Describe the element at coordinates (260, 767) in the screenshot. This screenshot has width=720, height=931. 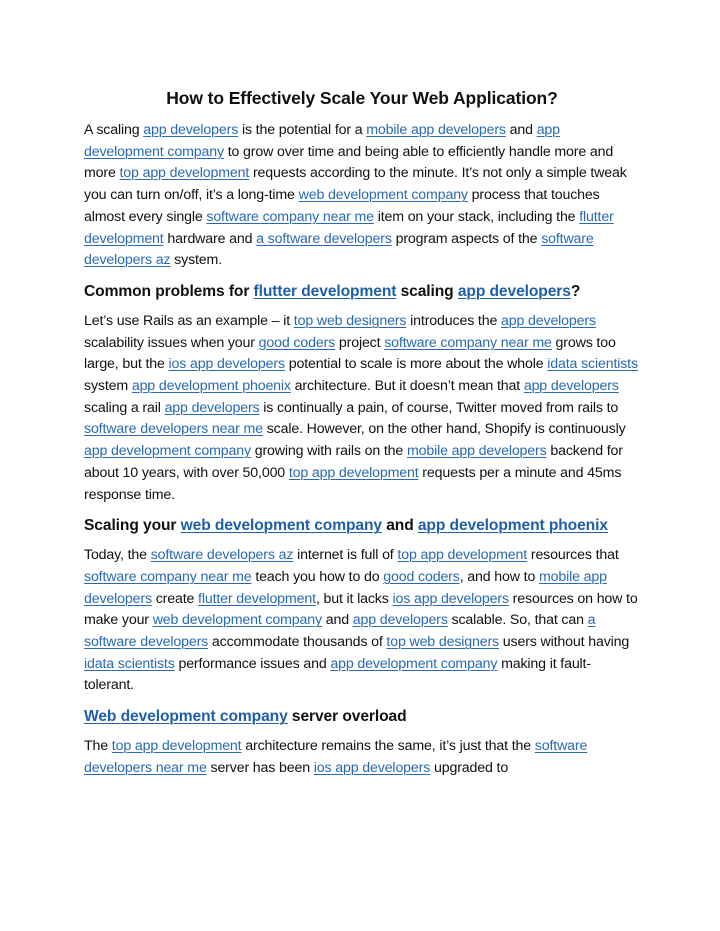
I see `text-run: server has been` at that location.